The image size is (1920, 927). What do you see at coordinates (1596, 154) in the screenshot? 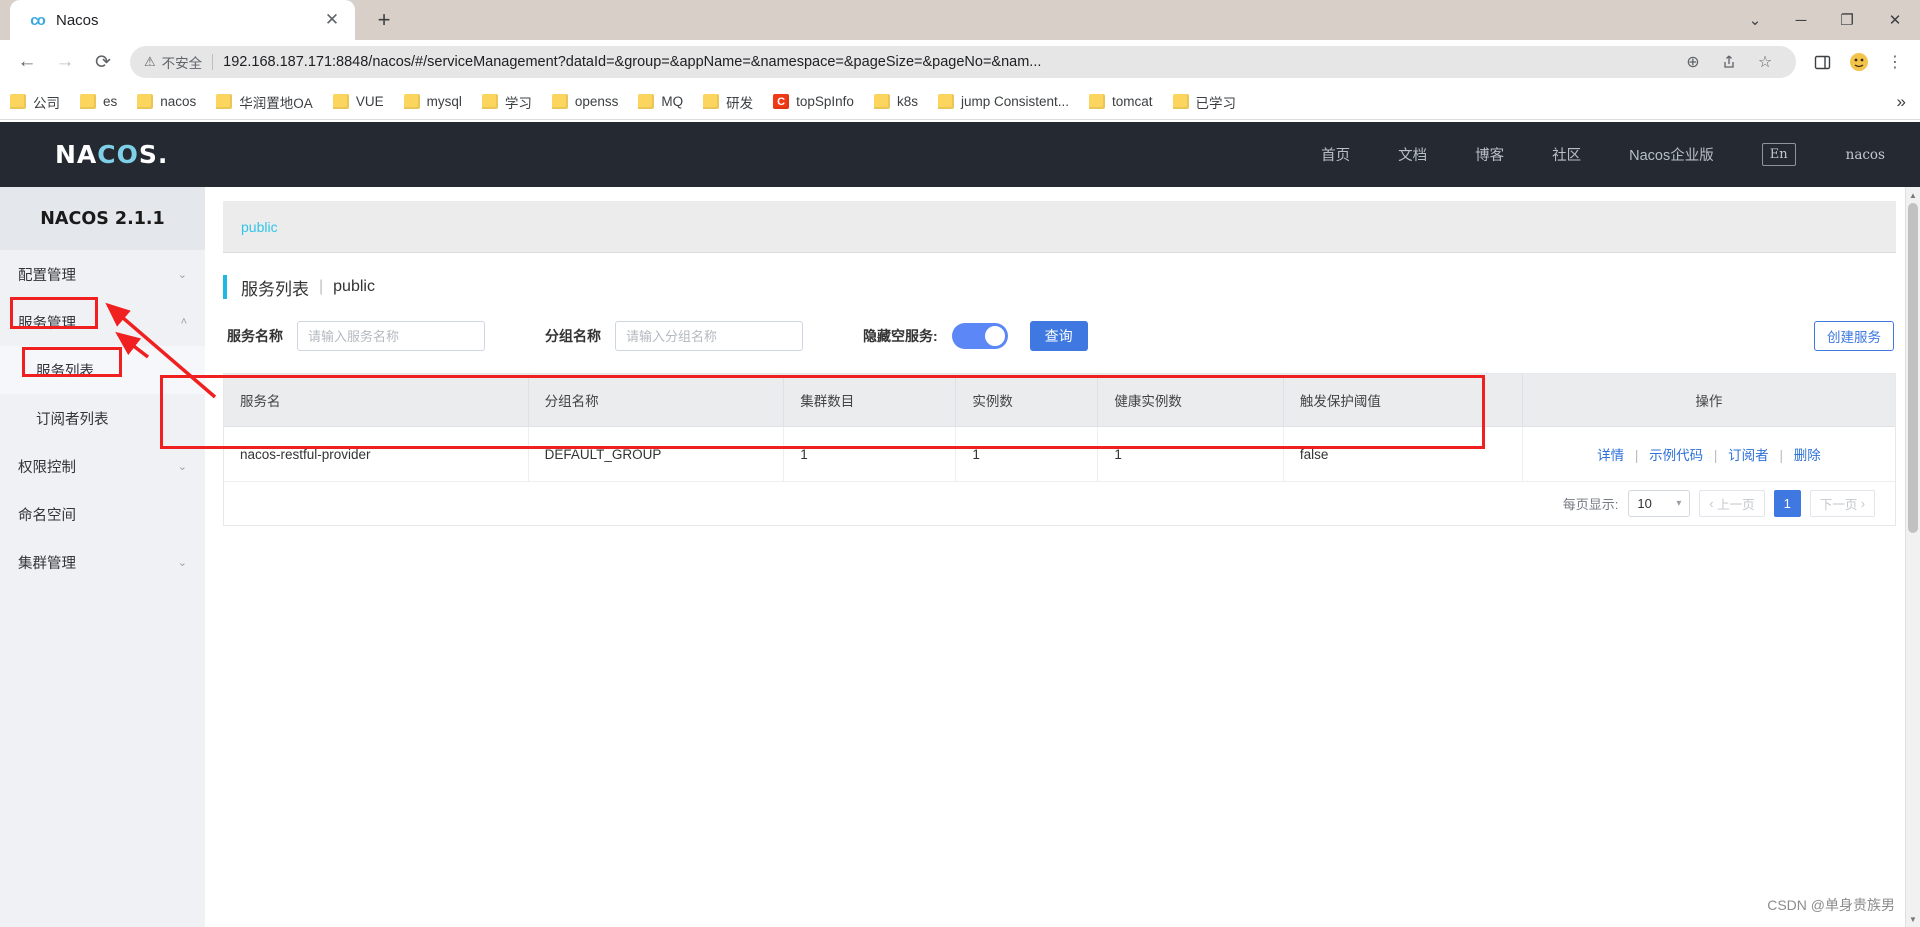
I see `header-nav: 首页 文档 博客 社区 Nacos企业版 En nacos` at bounding box center [1596, 154].